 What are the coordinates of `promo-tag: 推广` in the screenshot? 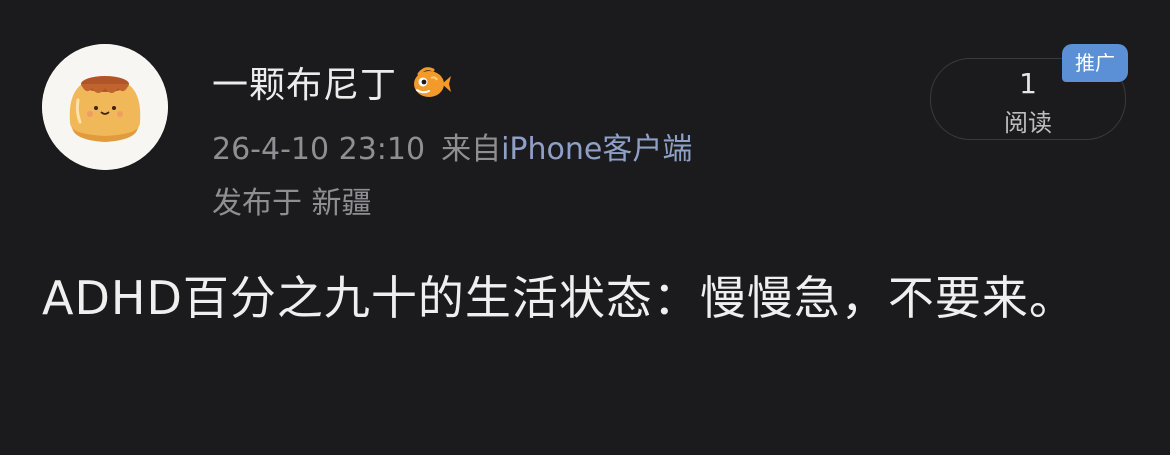 It's located at (1095, 63).